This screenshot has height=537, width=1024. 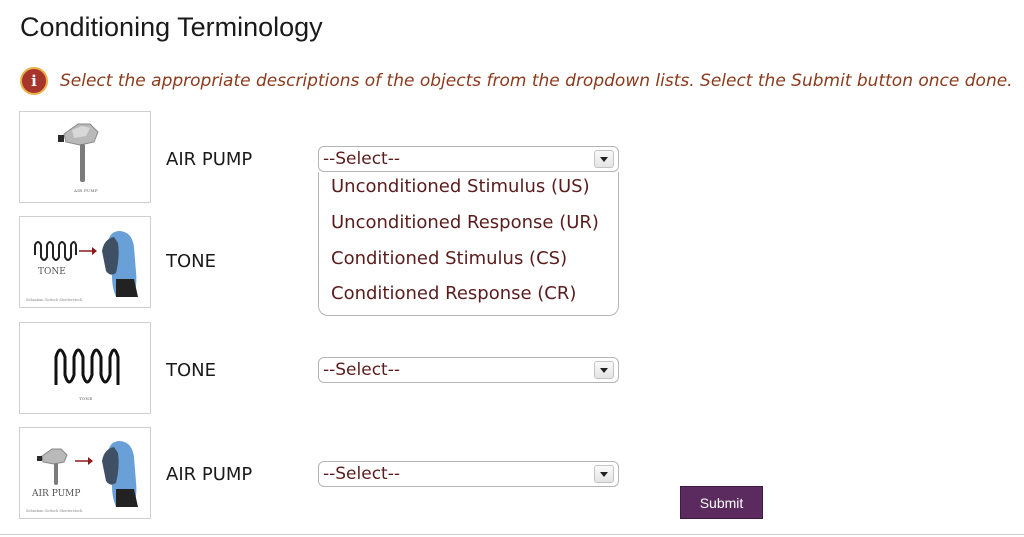 I want to click on air-pump-image: AIR PUMP, so click(x=85, y=157).